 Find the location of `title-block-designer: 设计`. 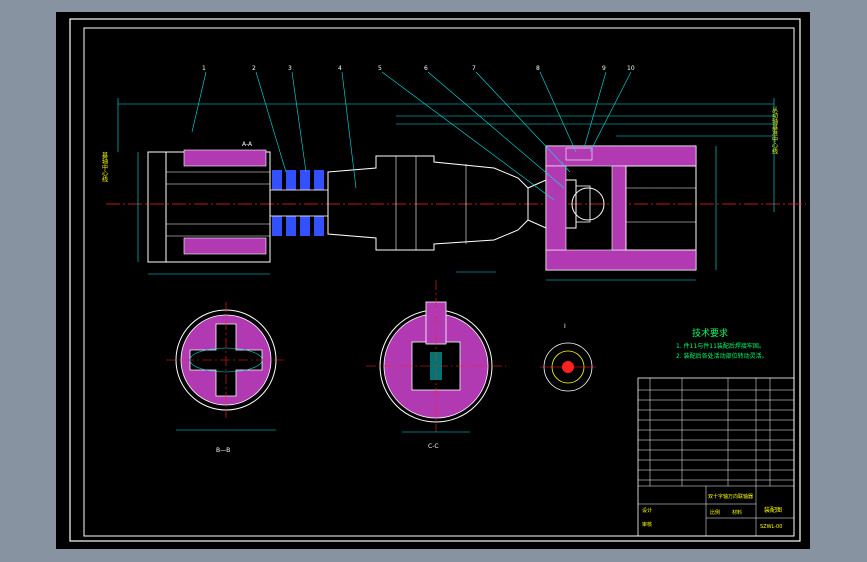

title-block-designer: 设计 is located at coordinates (647, 510).